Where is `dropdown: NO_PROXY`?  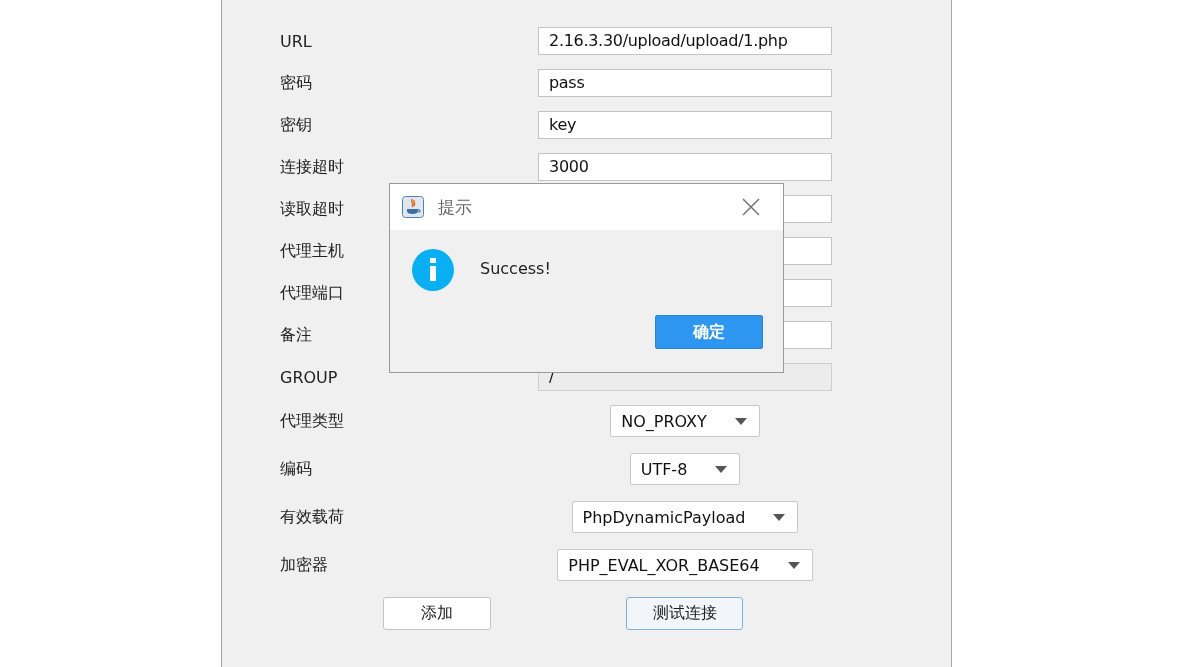
dropdown: NO_PROXY is located at coordinates (685, 421).